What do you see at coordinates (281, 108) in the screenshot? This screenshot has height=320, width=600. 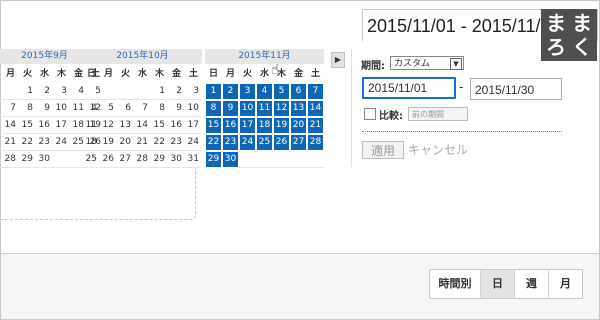 I see `selected-day-cell: 12` at bounding box center [281, 108].